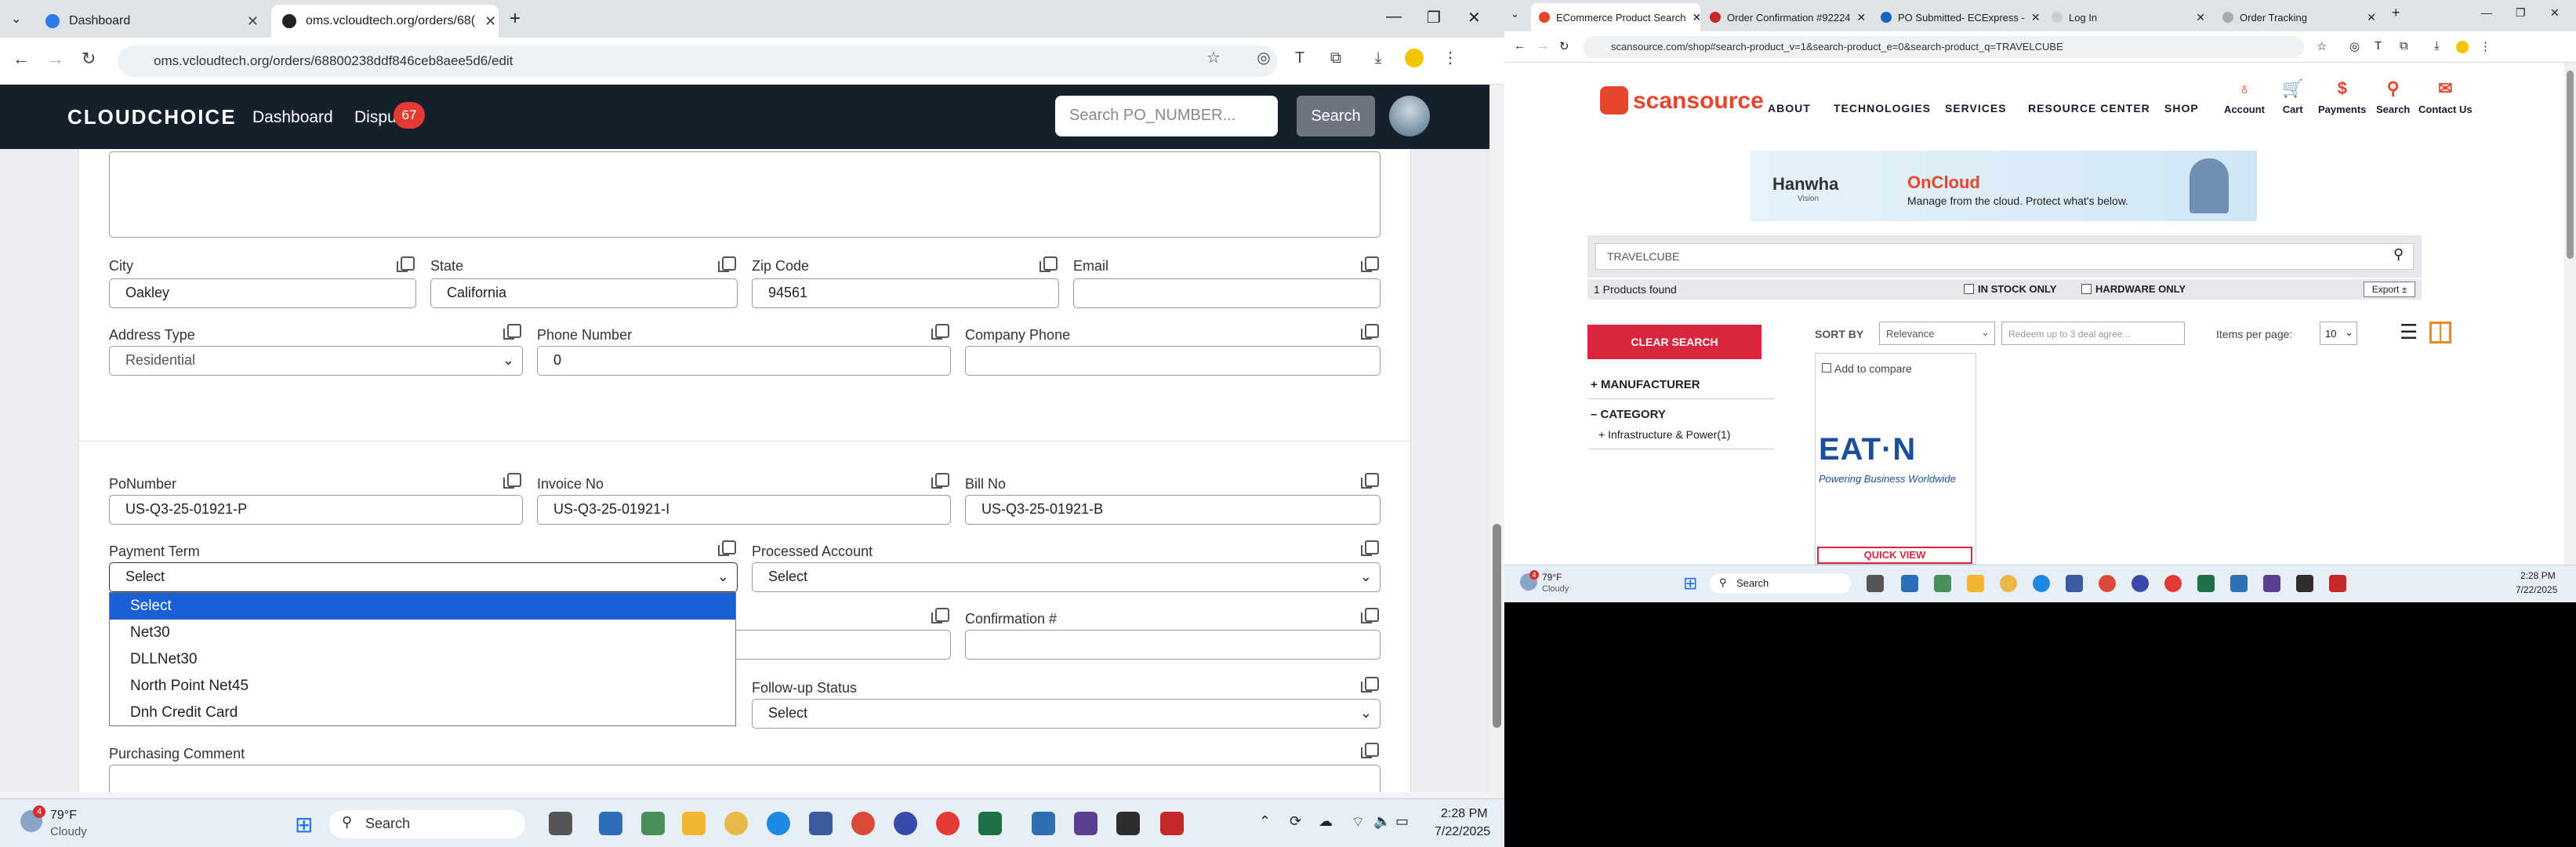  What do you see at coordinates (2440, 333) in the screenshot?
I see `grid-view-icon` at bounding box center [2440, 333].